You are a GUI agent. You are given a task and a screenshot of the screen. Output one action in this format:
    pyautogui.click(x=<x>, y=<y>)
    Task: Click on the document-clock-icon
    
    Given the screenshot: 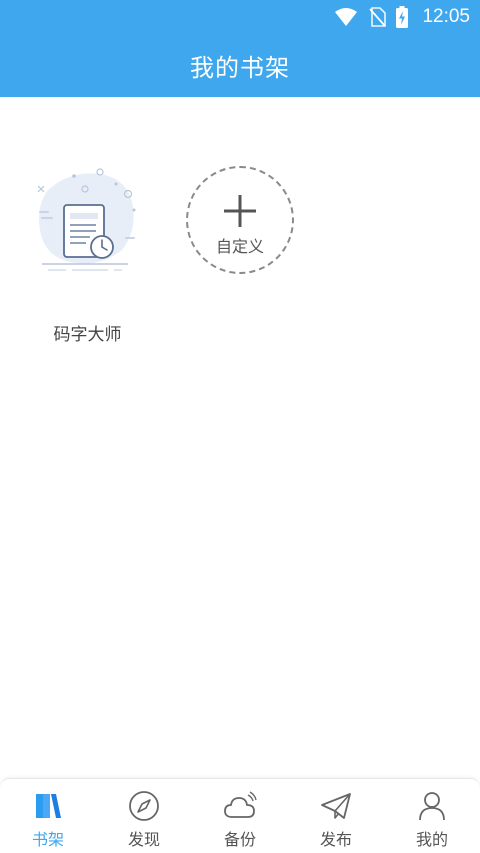 What is the action you would take?
    pyautogui.click(x=86, y=219)
    